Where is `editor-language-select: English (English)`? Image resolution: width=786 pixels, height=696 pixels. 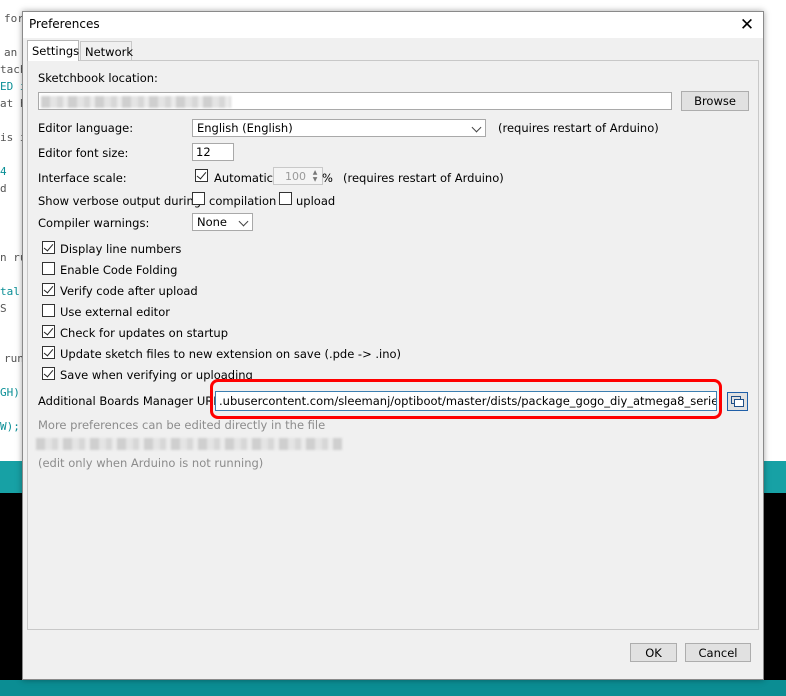 editor-language-select: English (English) is located at coordinates (339, 128).